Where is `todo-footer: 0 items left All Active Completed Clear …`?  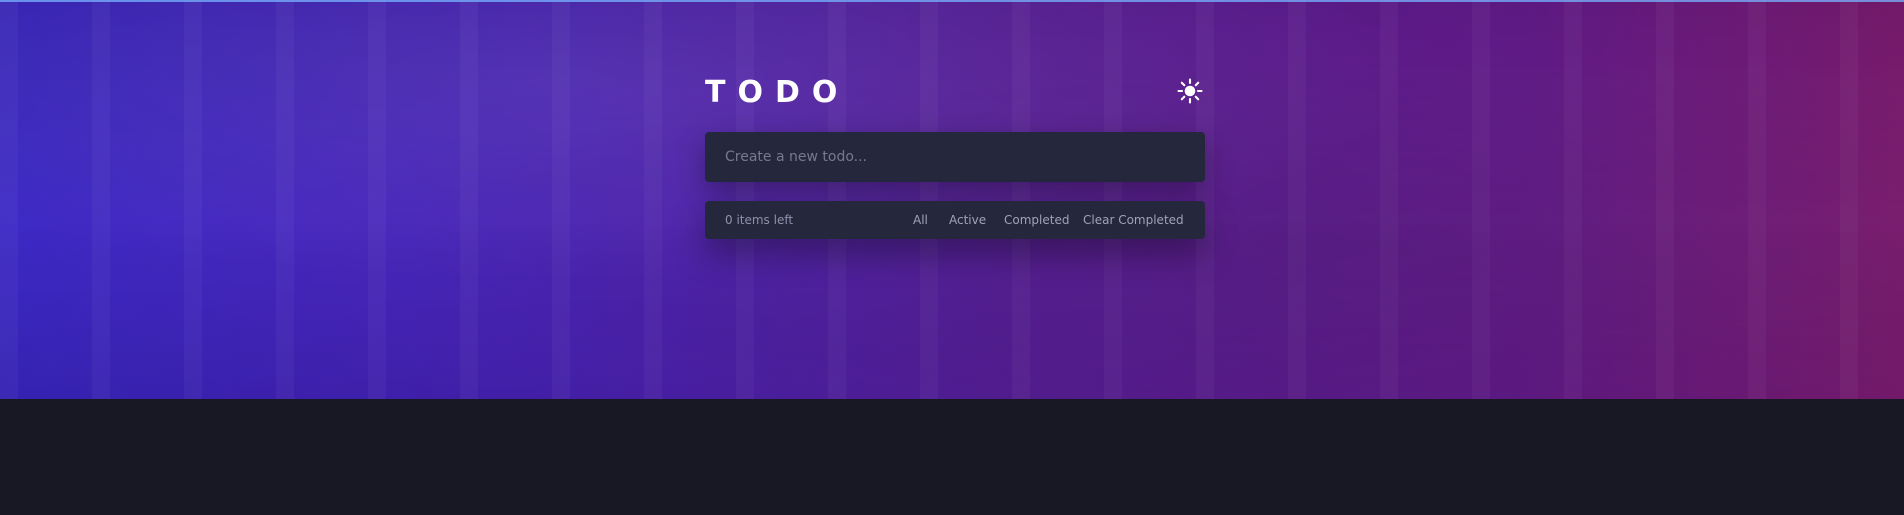 todo-footer: 0 items left All Active Completed Clear … is located at coordinates (955, 220).